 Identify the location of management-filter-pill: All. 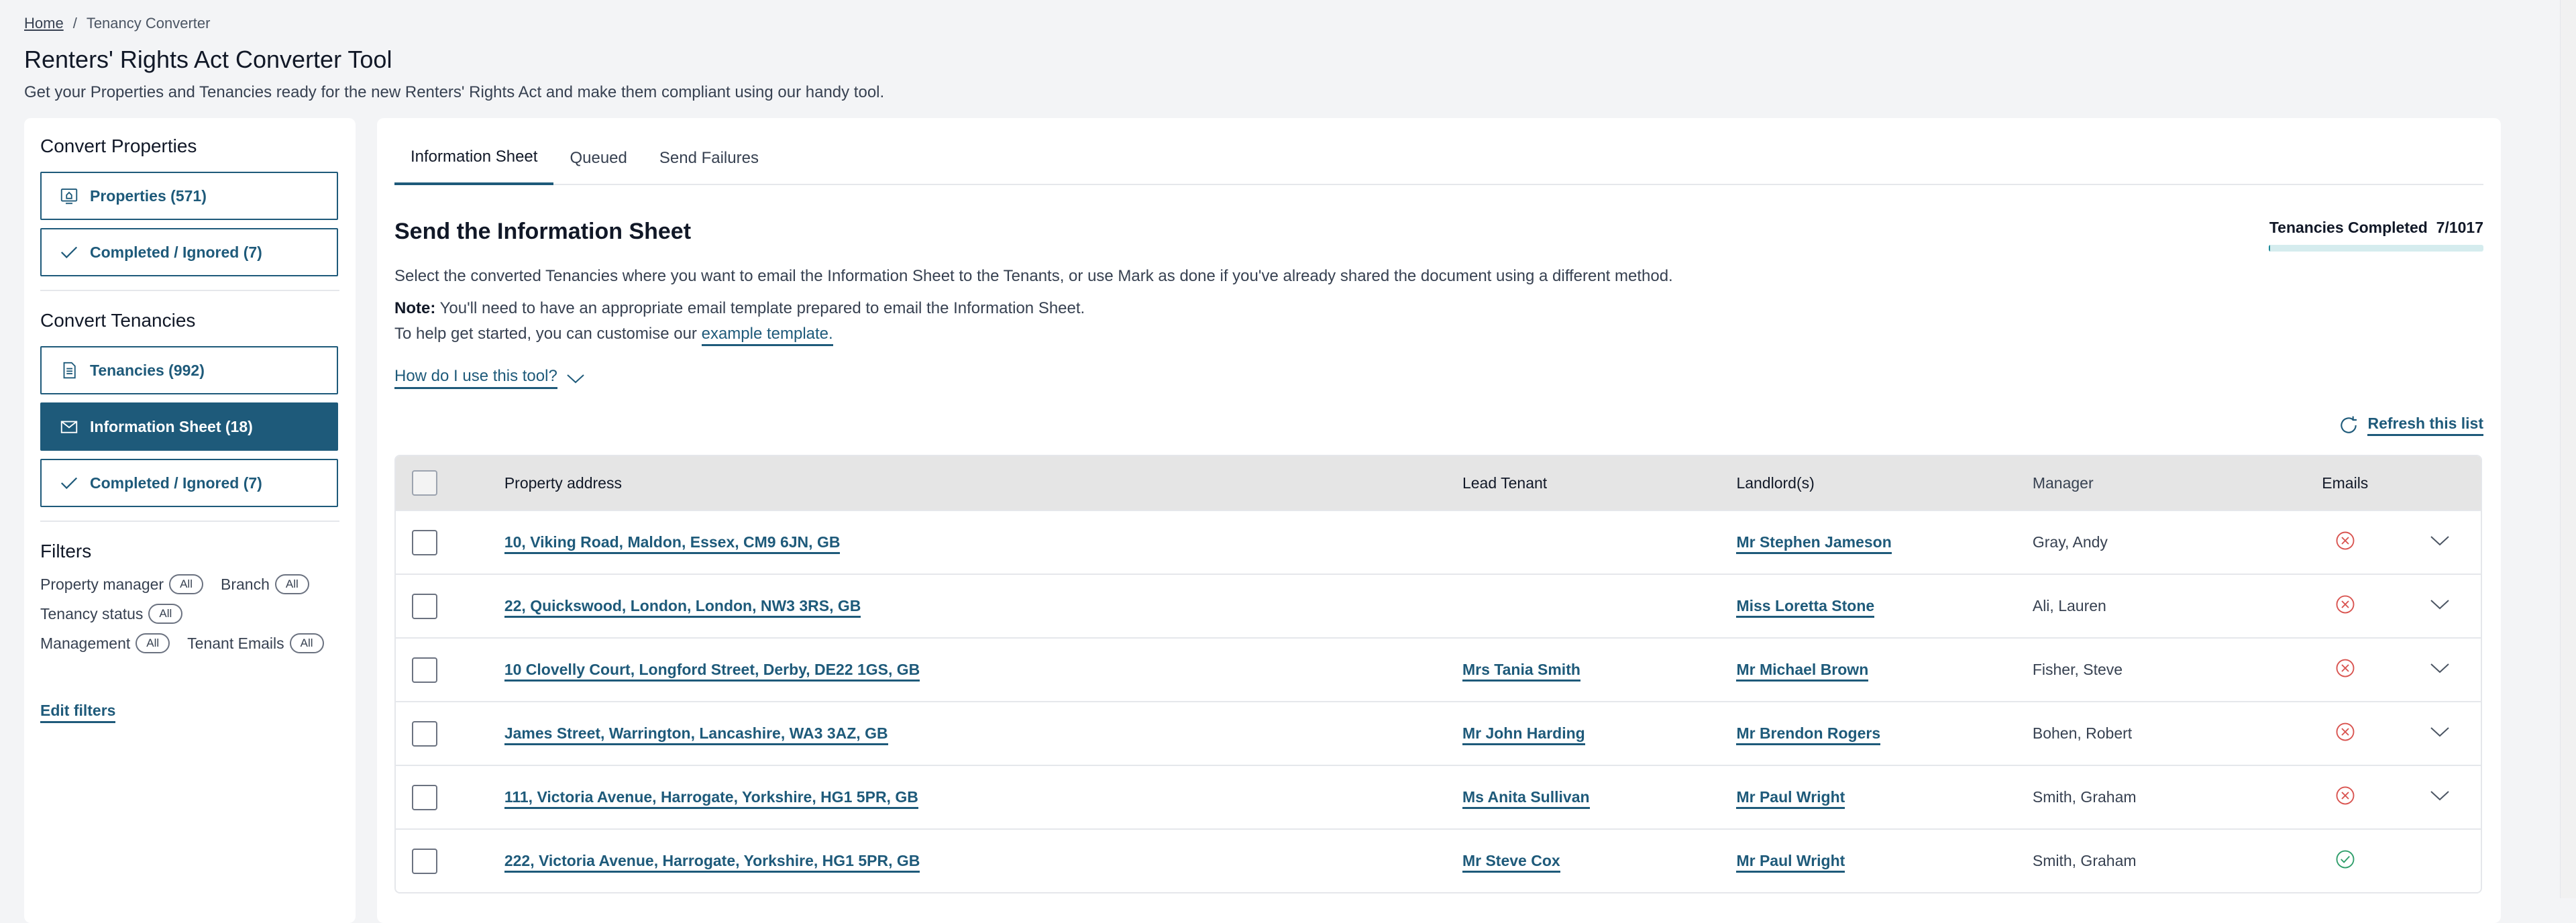
(153, 643).